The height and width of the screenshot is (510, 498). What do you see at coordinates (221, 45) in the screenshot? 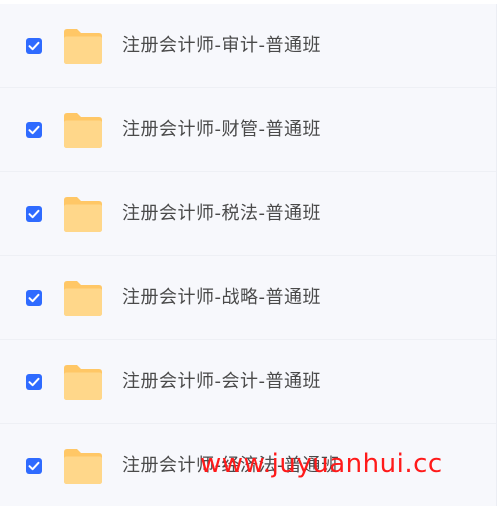
I see `file-name: 注册会计师-审计-普通班` at bounding box center [221, 45].